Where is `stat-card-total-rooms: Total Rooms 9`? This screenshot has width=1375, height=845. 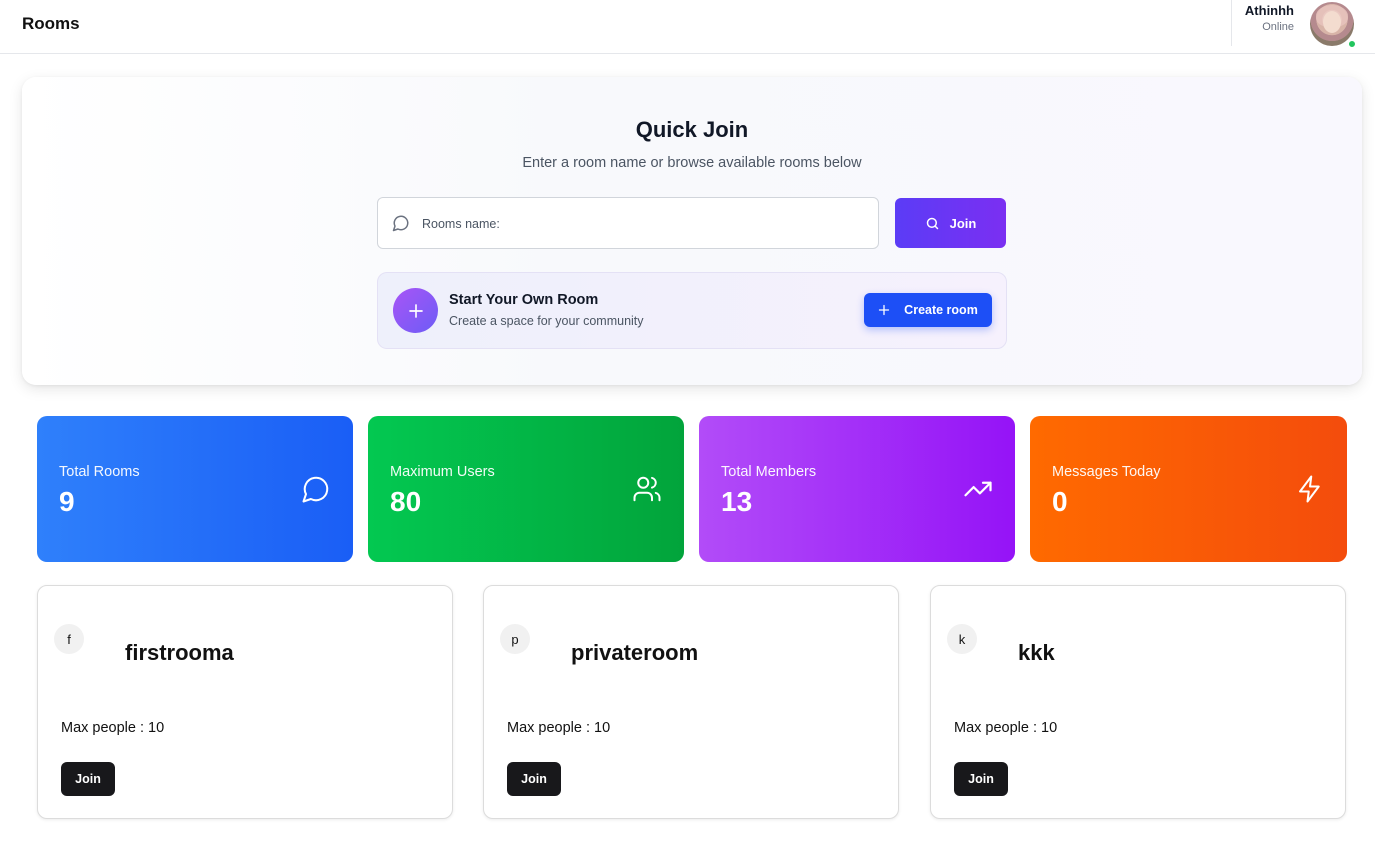
stat-card-total-rooms: Total Rooms 9 is located at coordinates (195, 489).